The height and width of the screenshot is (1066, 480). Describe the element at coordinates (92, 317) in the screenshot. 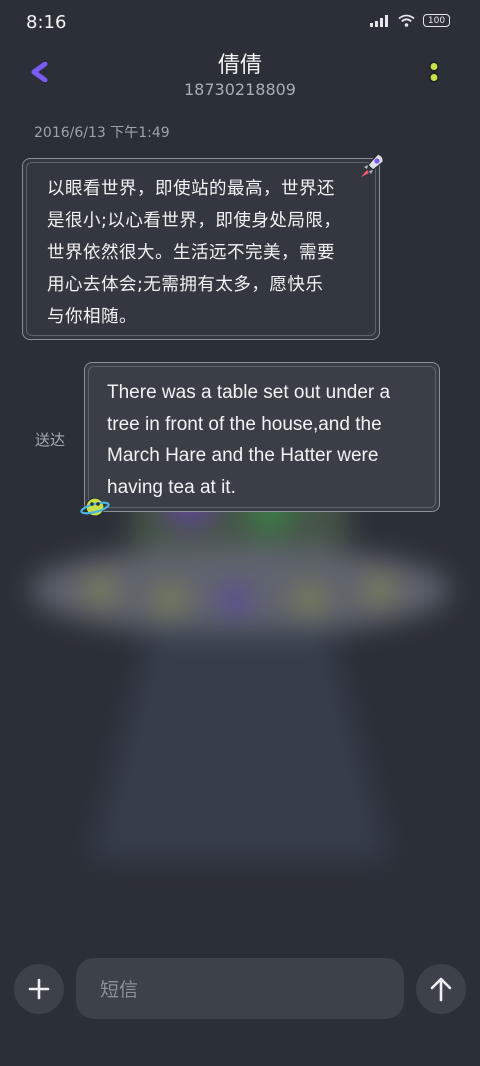

I see `message-line: 与你相随。` at that location.